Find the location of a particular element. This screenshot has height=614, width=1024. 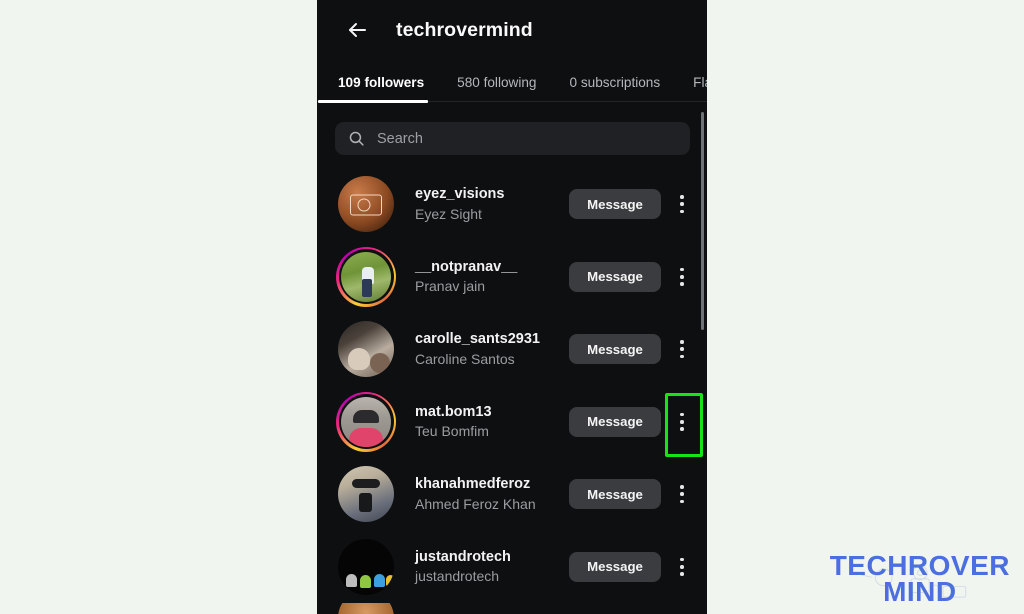

row-names: mat.bom13 Teu Bomfim is located at coordinates (492, 422).